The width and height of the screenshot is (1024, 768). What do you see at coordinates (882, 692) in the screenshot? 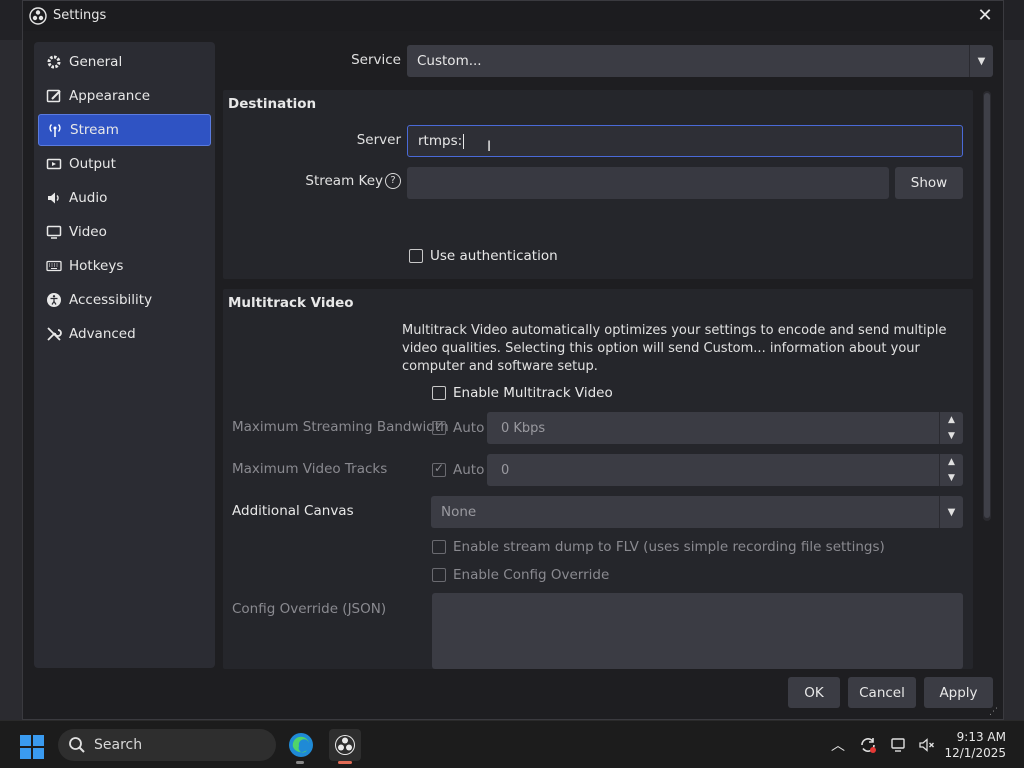
I see `cancel-button: Cancel` at bounding box center [882, 692].